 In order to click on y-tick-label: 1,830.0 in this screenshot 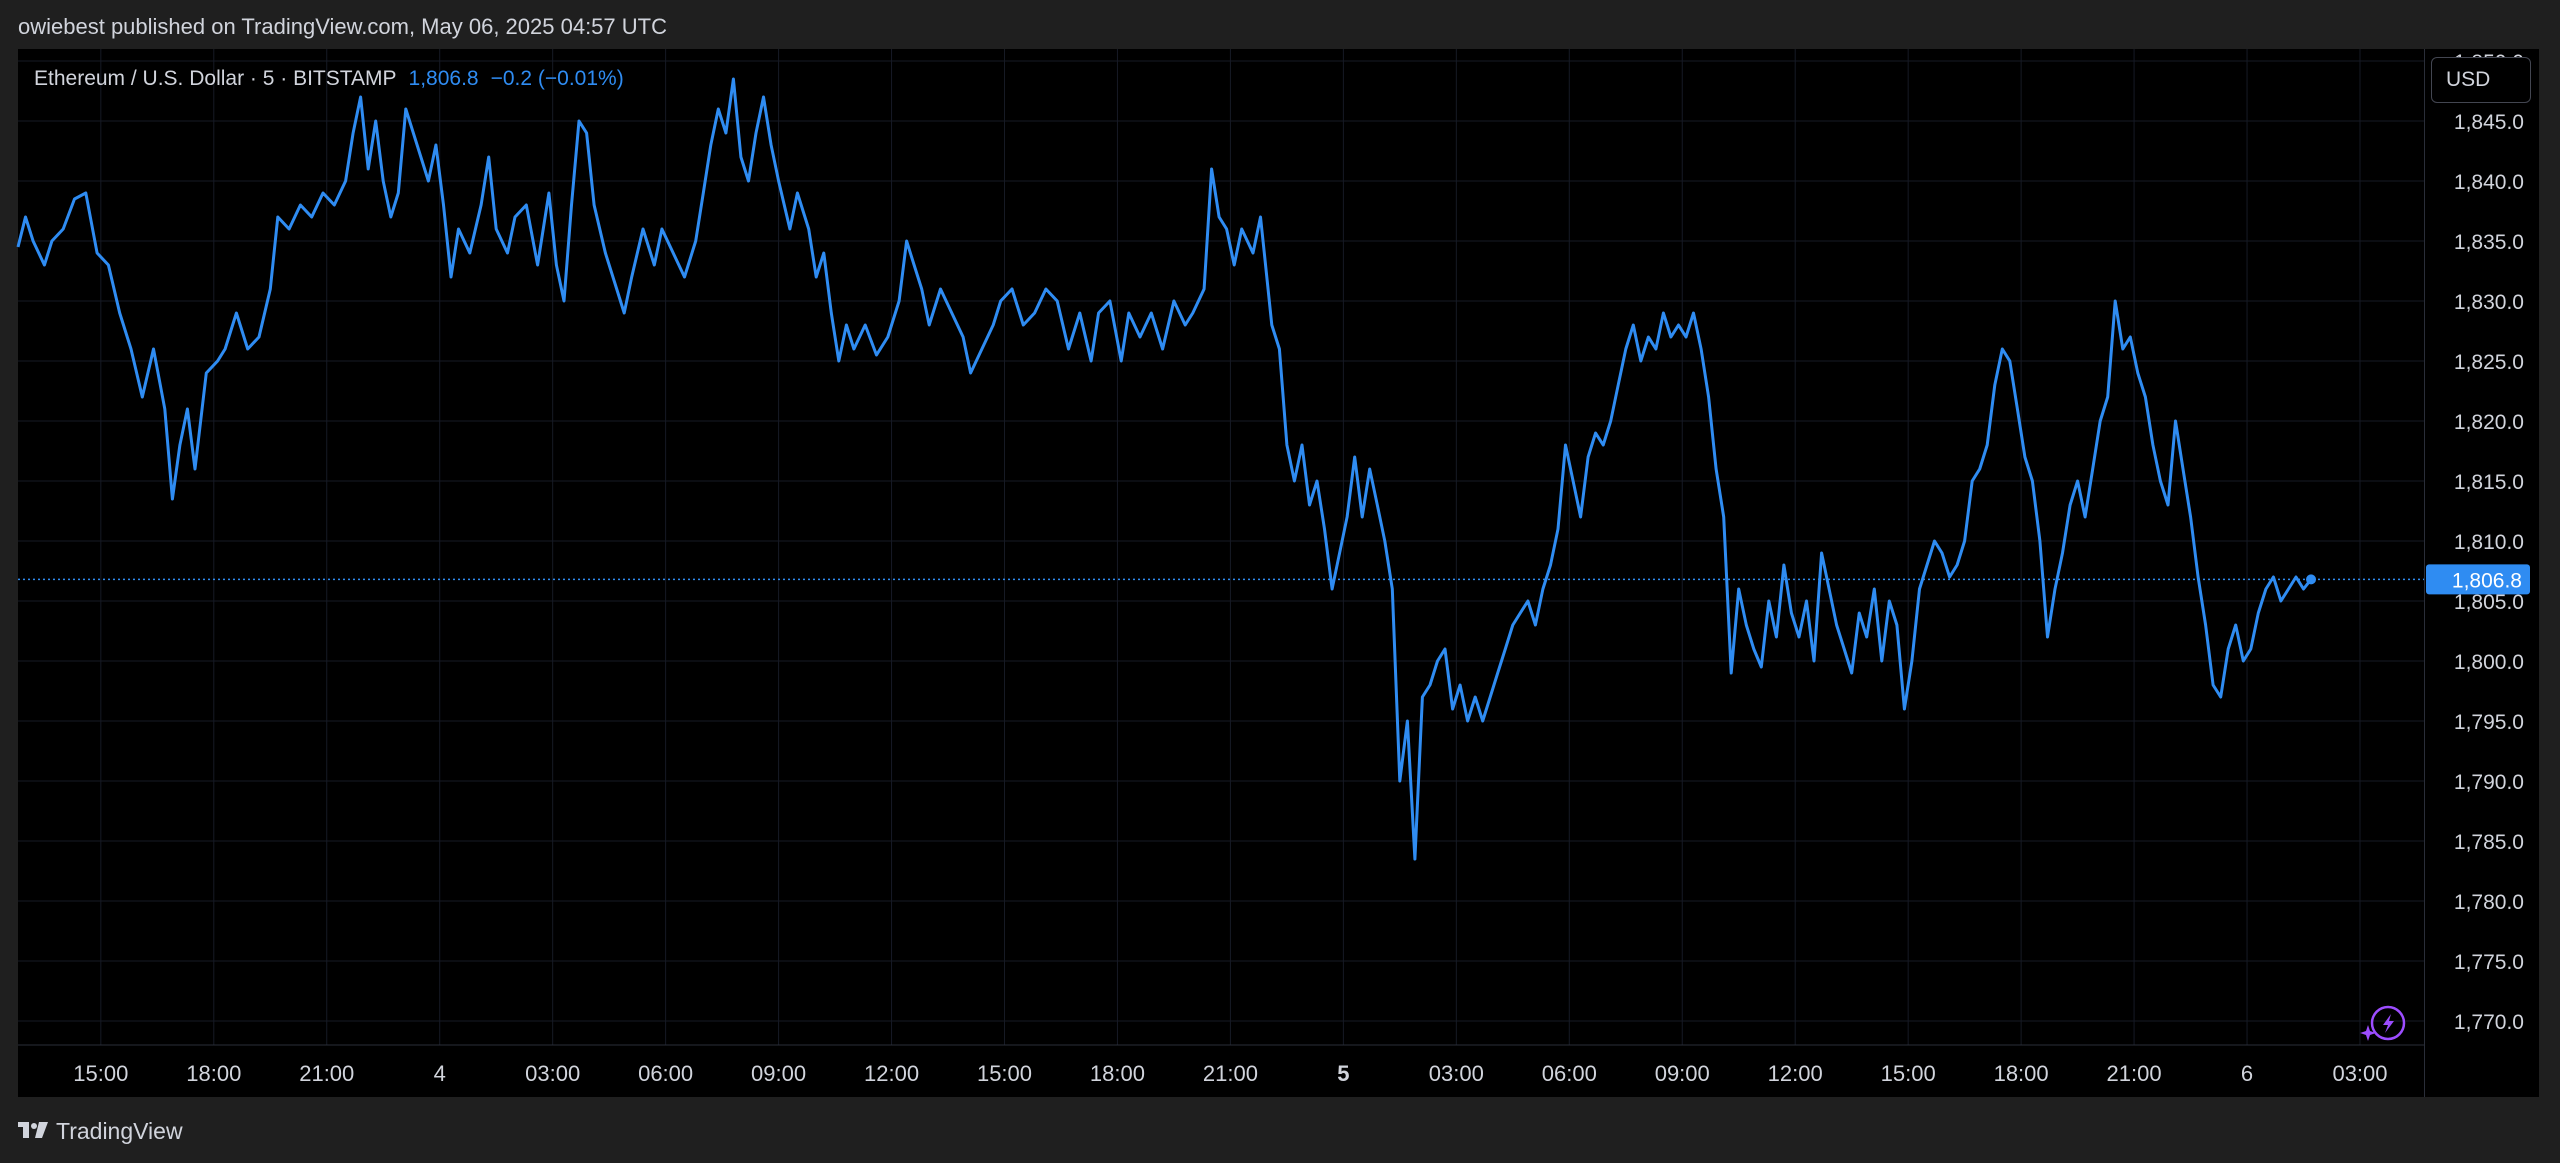, I will do `click(2489, 302)`.